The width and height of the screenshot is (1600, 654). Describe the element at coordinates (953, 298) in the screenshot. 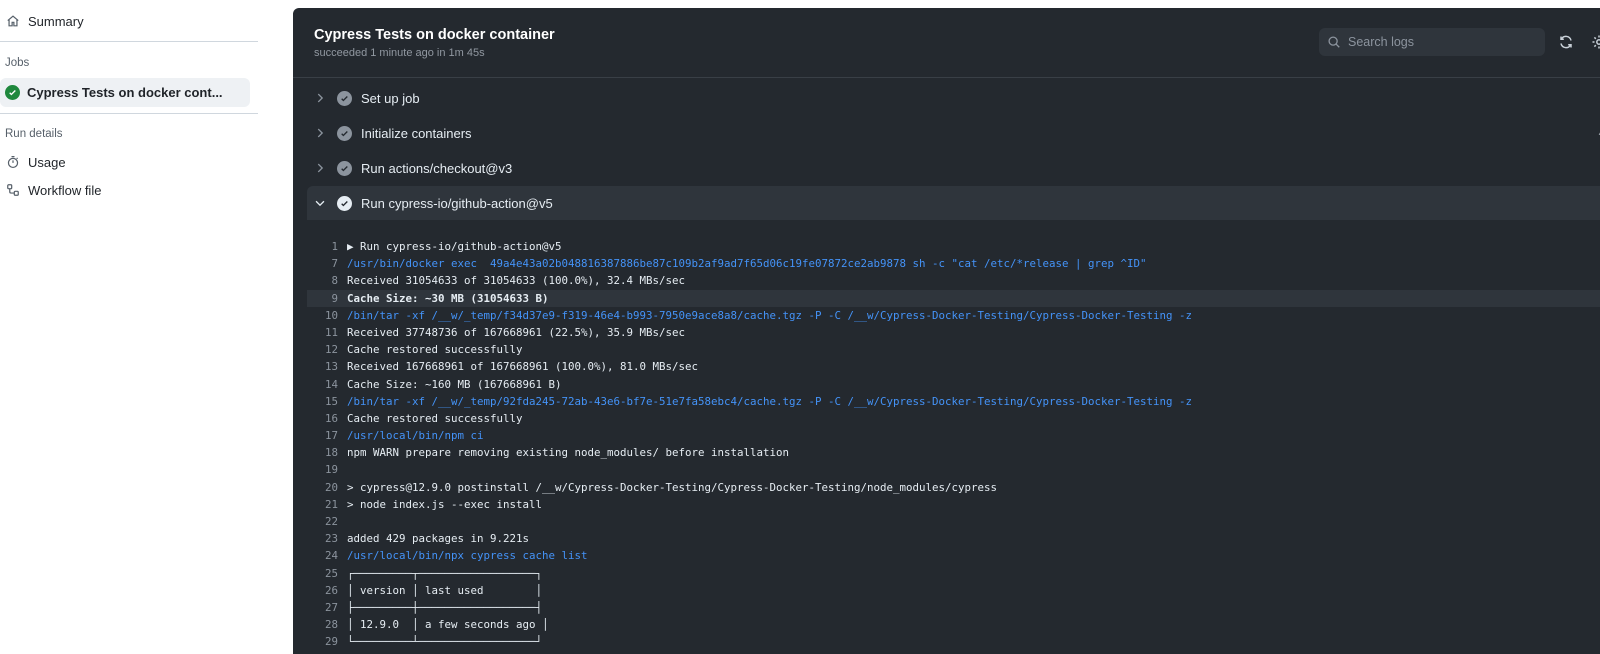

I see `log-line: 9 Cache Size: ~30 MB (31054633 B)` at that location.